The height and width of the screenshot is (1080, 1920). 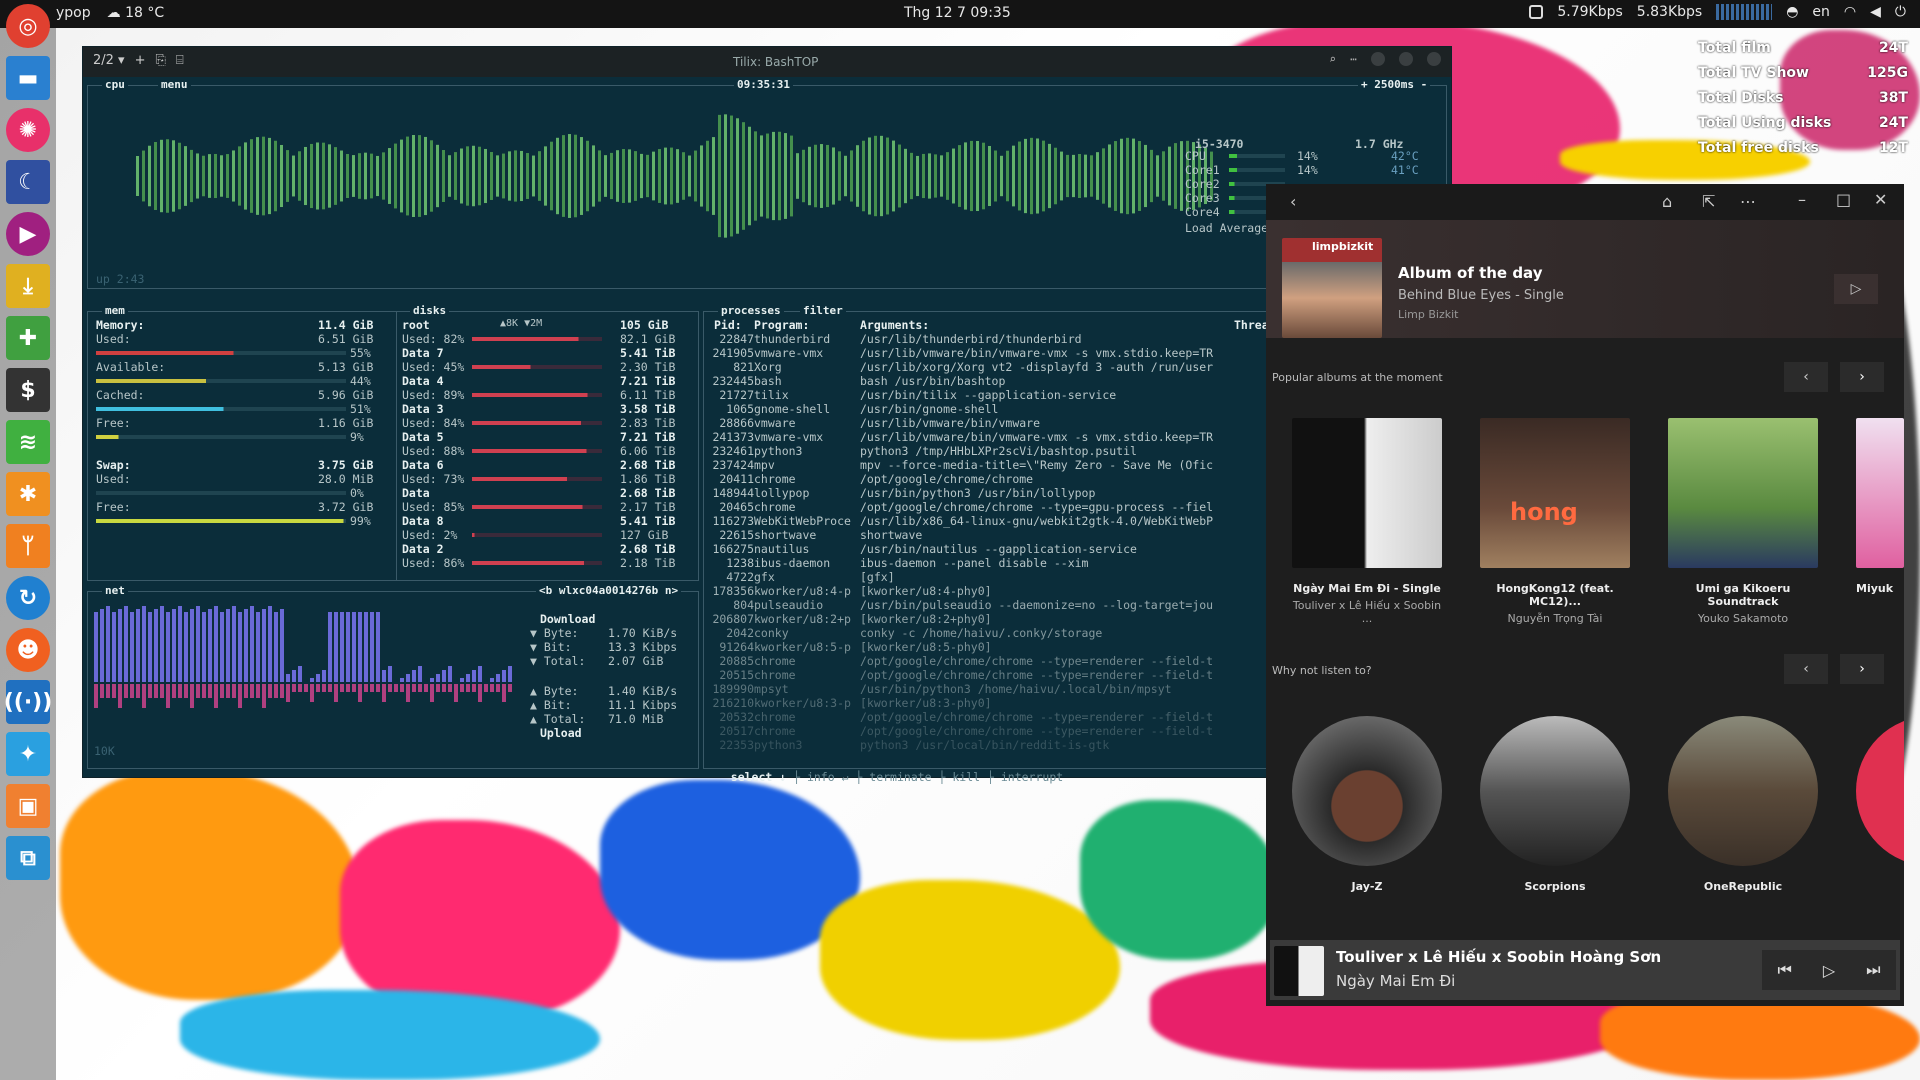 What do you see at coordinates (28, 130) in the screenshot?
I see `pinwheel-icon: ✺` at bounding box center [28, 130].